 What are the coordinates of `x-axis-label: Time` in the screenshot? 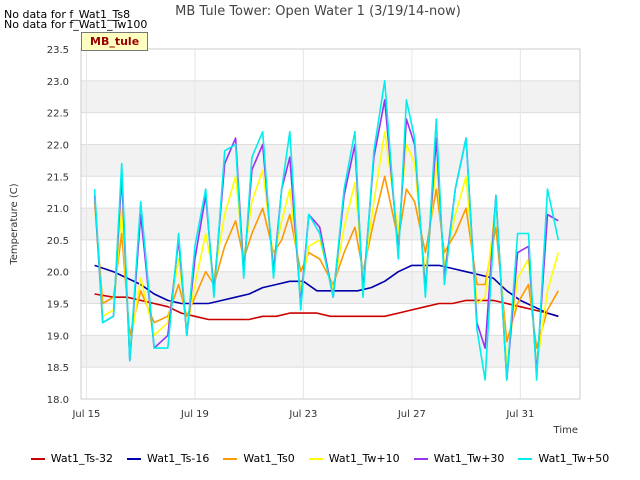 It's located at (565, 430).